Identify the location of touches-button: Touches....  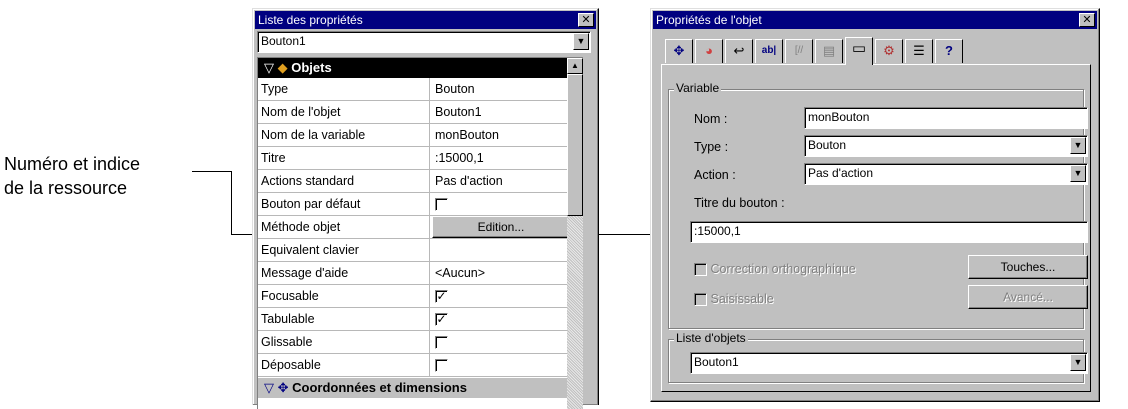
(1028, 267).